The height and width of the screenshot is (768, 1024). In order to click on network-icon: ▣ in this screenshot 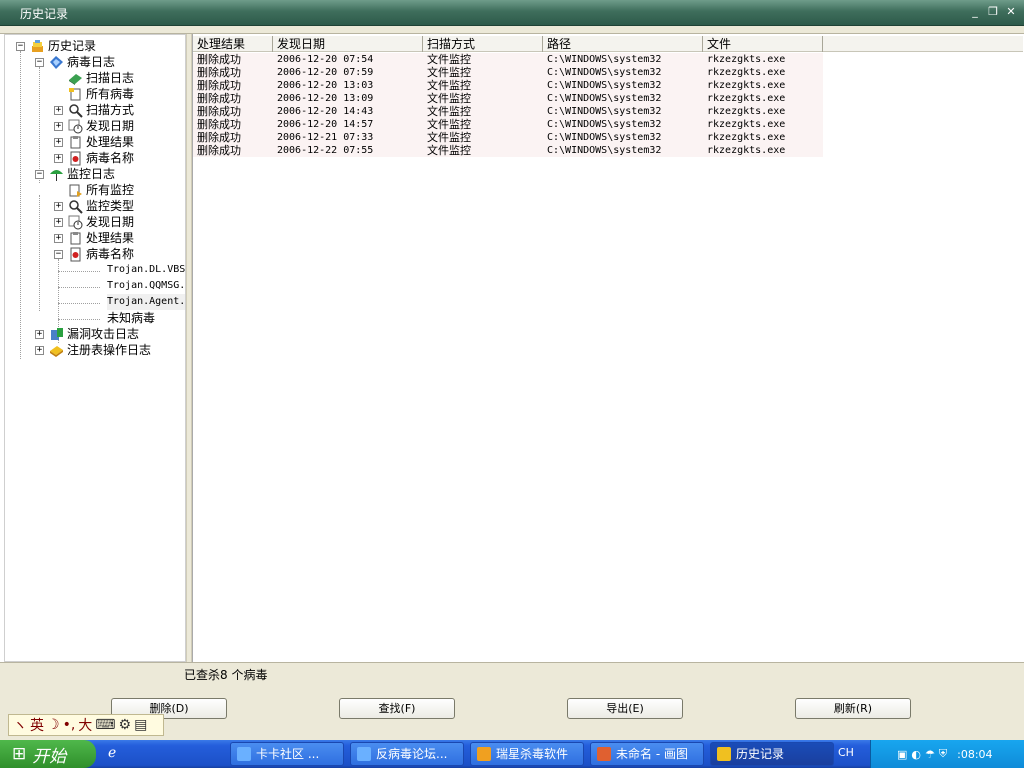, I will do `click(902, 754)`.